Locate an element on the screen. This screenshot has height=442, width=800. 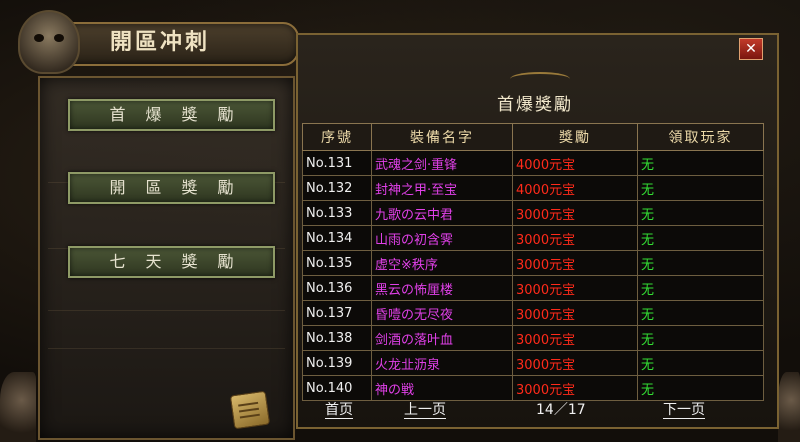
cell-item-name: 武魂之剑·重锋 is located at coordinates (442, 163).